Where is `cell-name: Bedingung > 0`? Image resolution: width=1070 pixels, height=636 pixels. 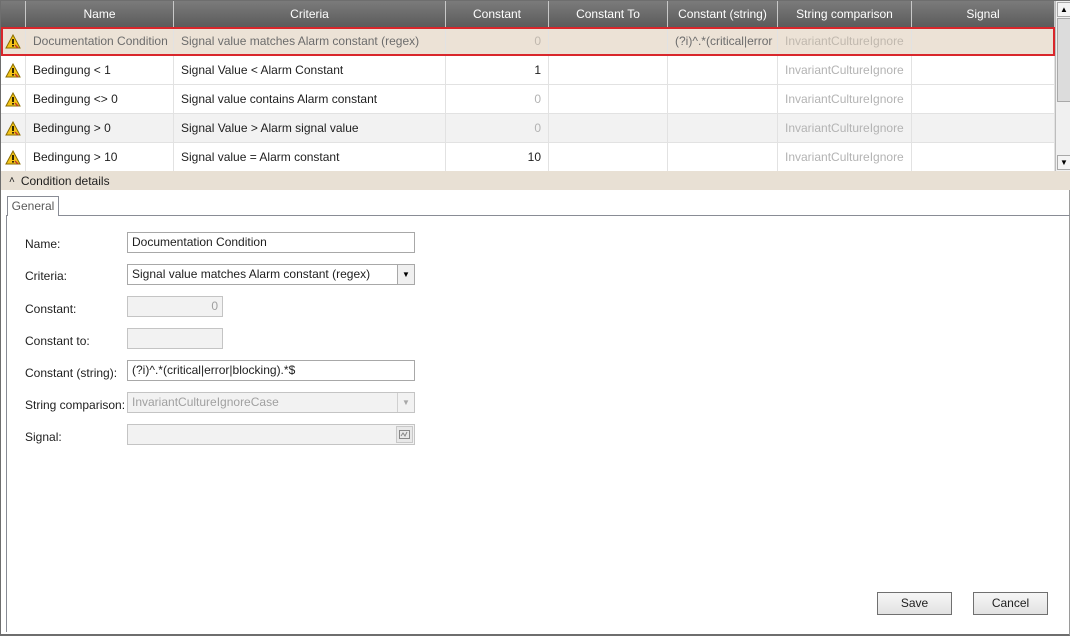 cell-name: Bedingung > 0 is located at coordinates (100, 128).